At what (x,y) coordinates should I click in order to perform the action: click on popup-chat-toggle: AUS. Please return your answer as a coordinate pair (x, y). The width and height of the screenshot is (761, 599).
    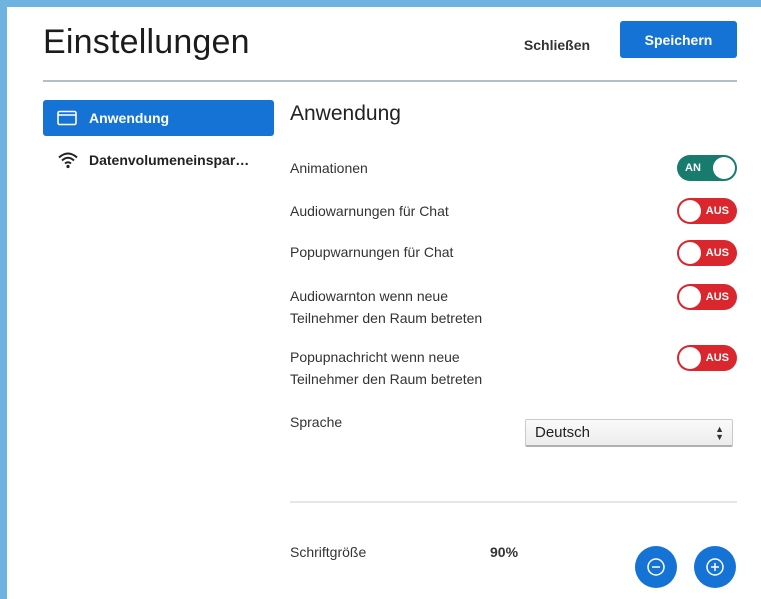
    Looking at the image, I should click on (707, 253).